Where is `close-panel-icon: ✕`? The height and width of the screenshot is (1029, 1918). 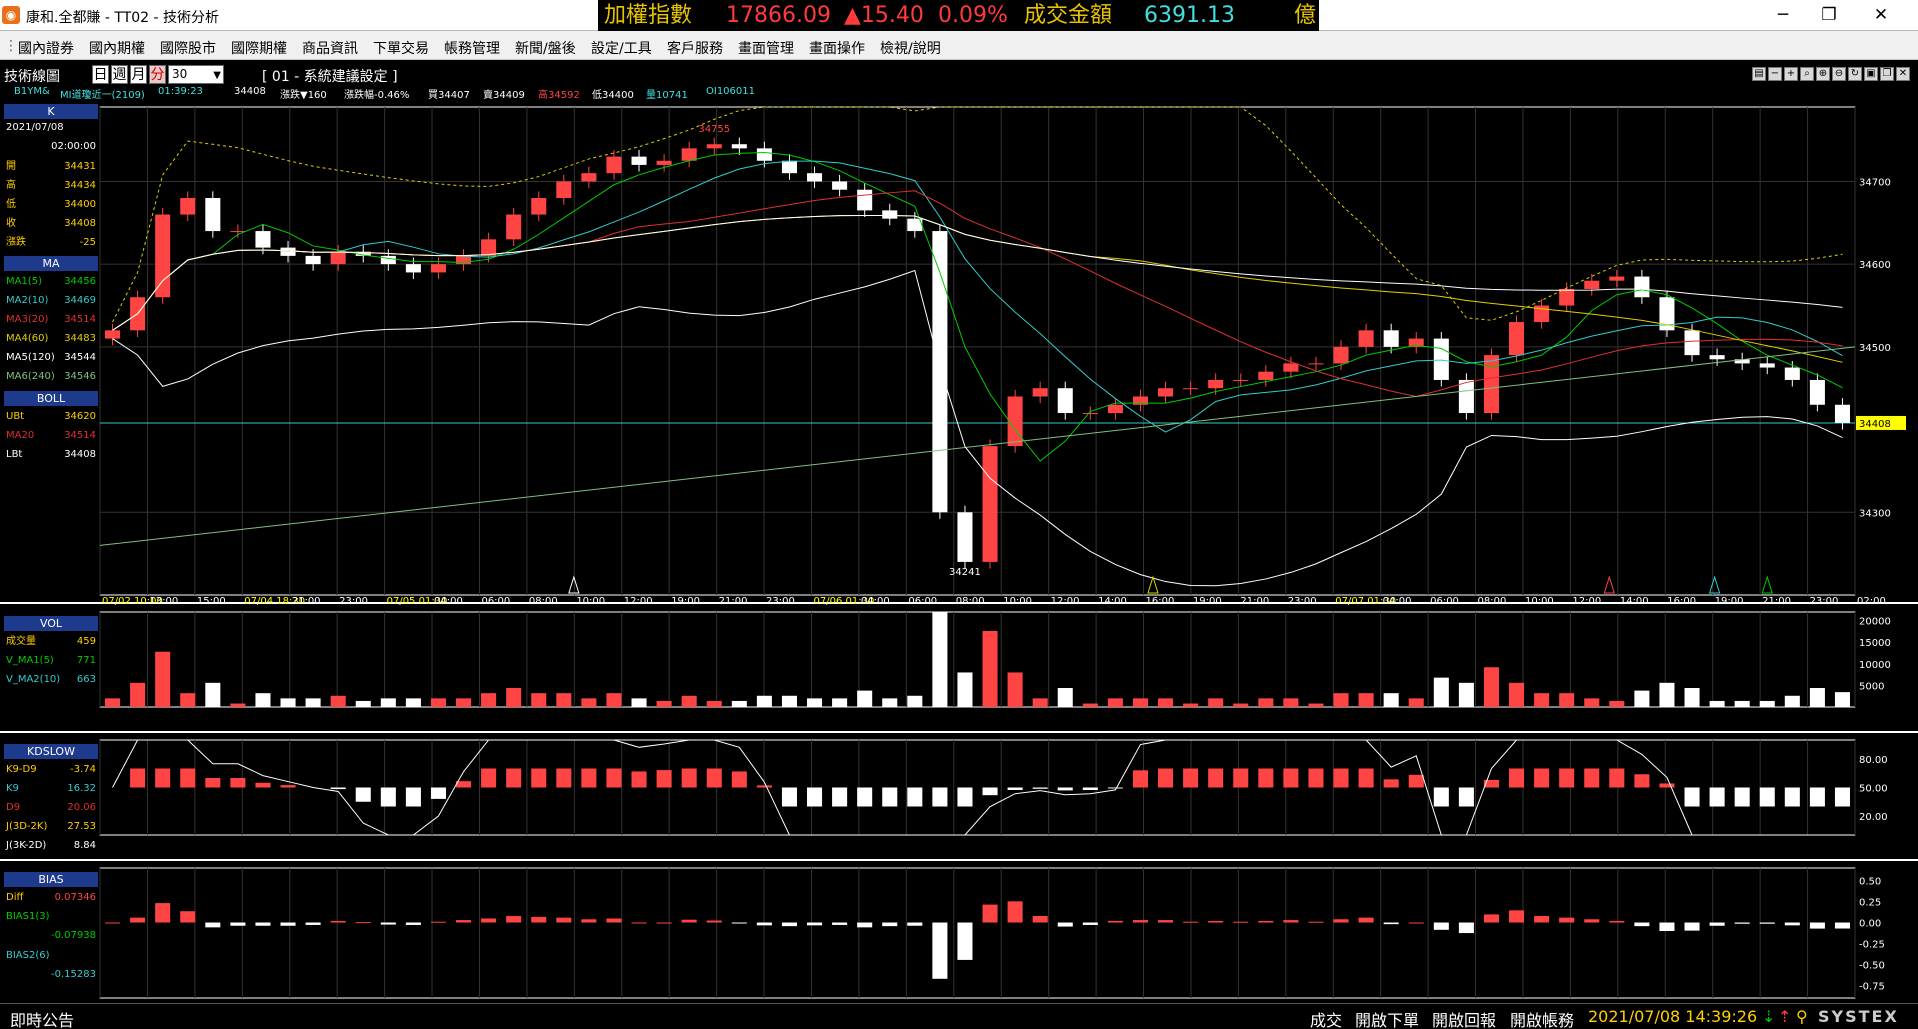
close-panel-icon: ✕ is located at coordinates (1903, 74).